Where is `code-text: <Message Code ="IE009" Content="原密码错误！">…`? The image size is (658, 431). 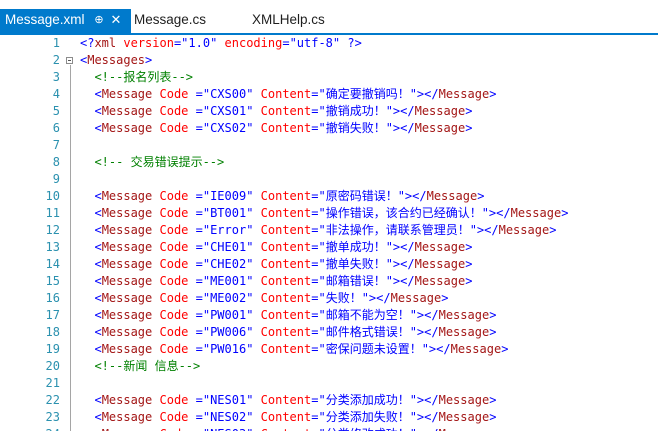 code-text: <Message Code ="IE009" Content="原密码错误！">… is located at coordinates (282, 196).